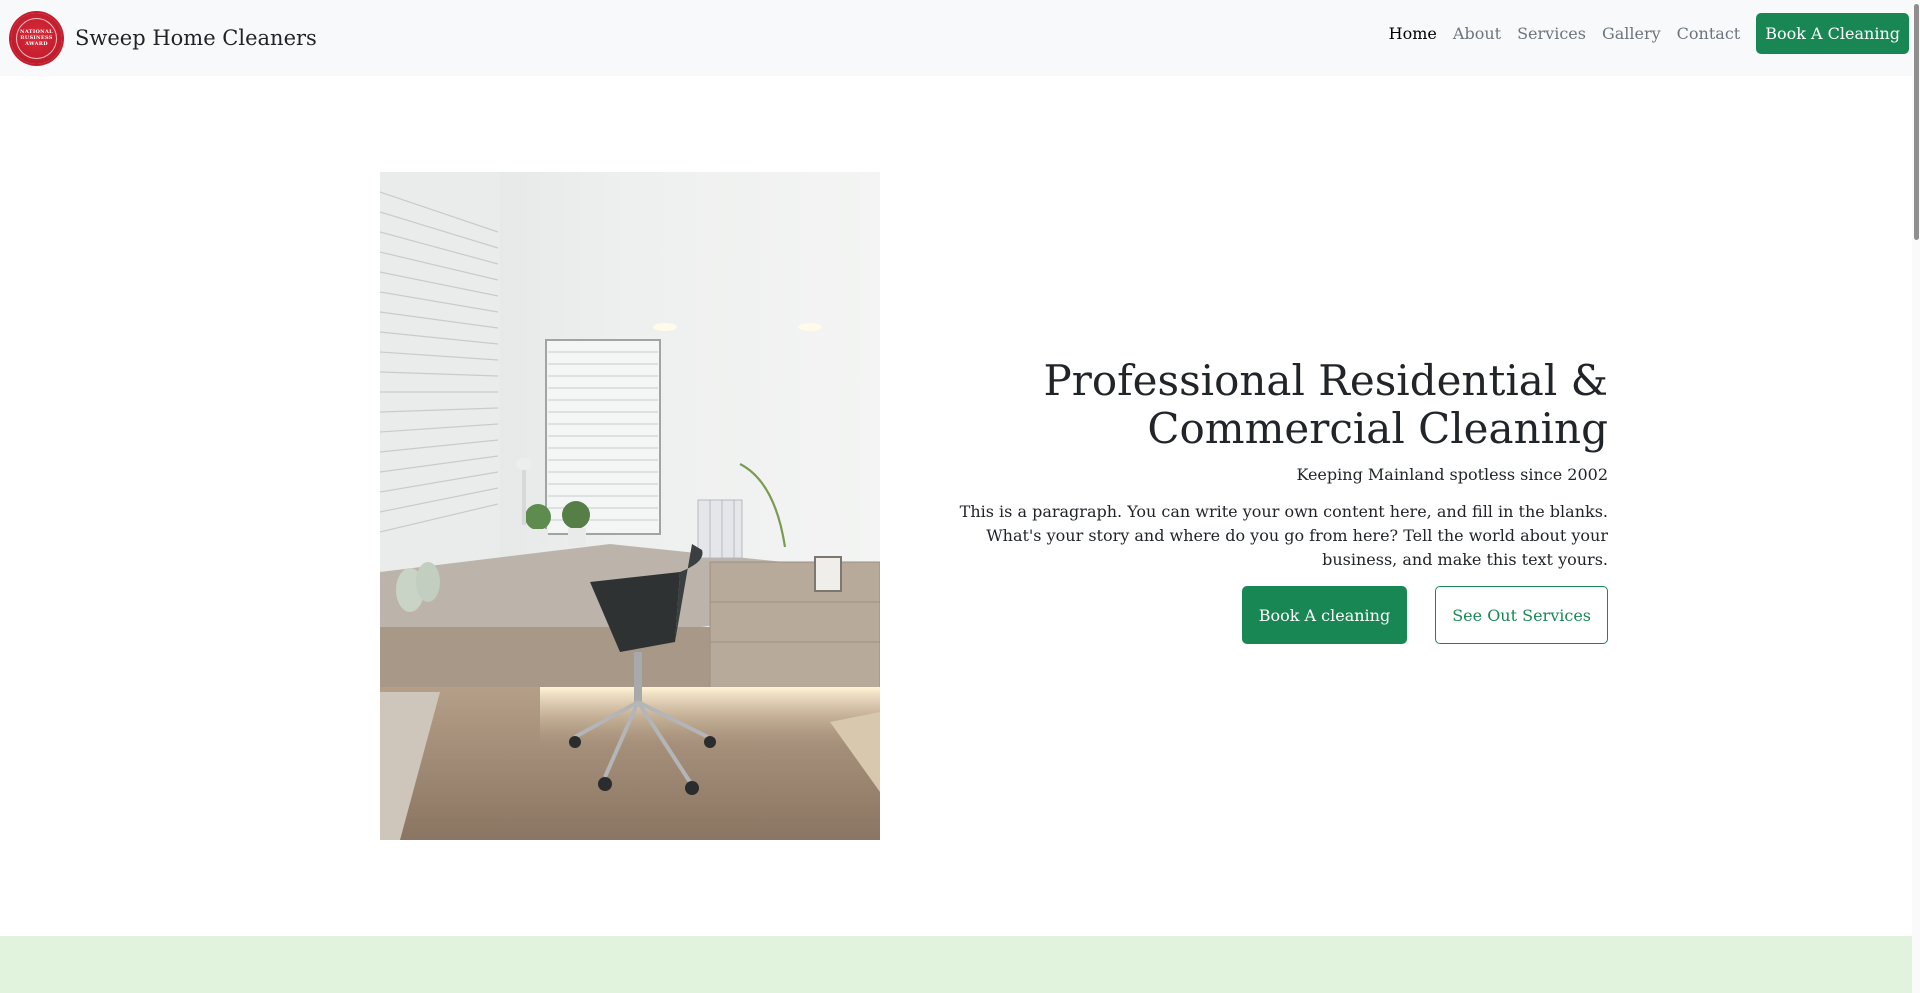 The height and width of the screenshot is (993, 1920). What do you see at coordinates (1324, 615) in the screenshot?
I see `book-cleaning-button: Book A cleaning` at bounding box center [1324, 615].